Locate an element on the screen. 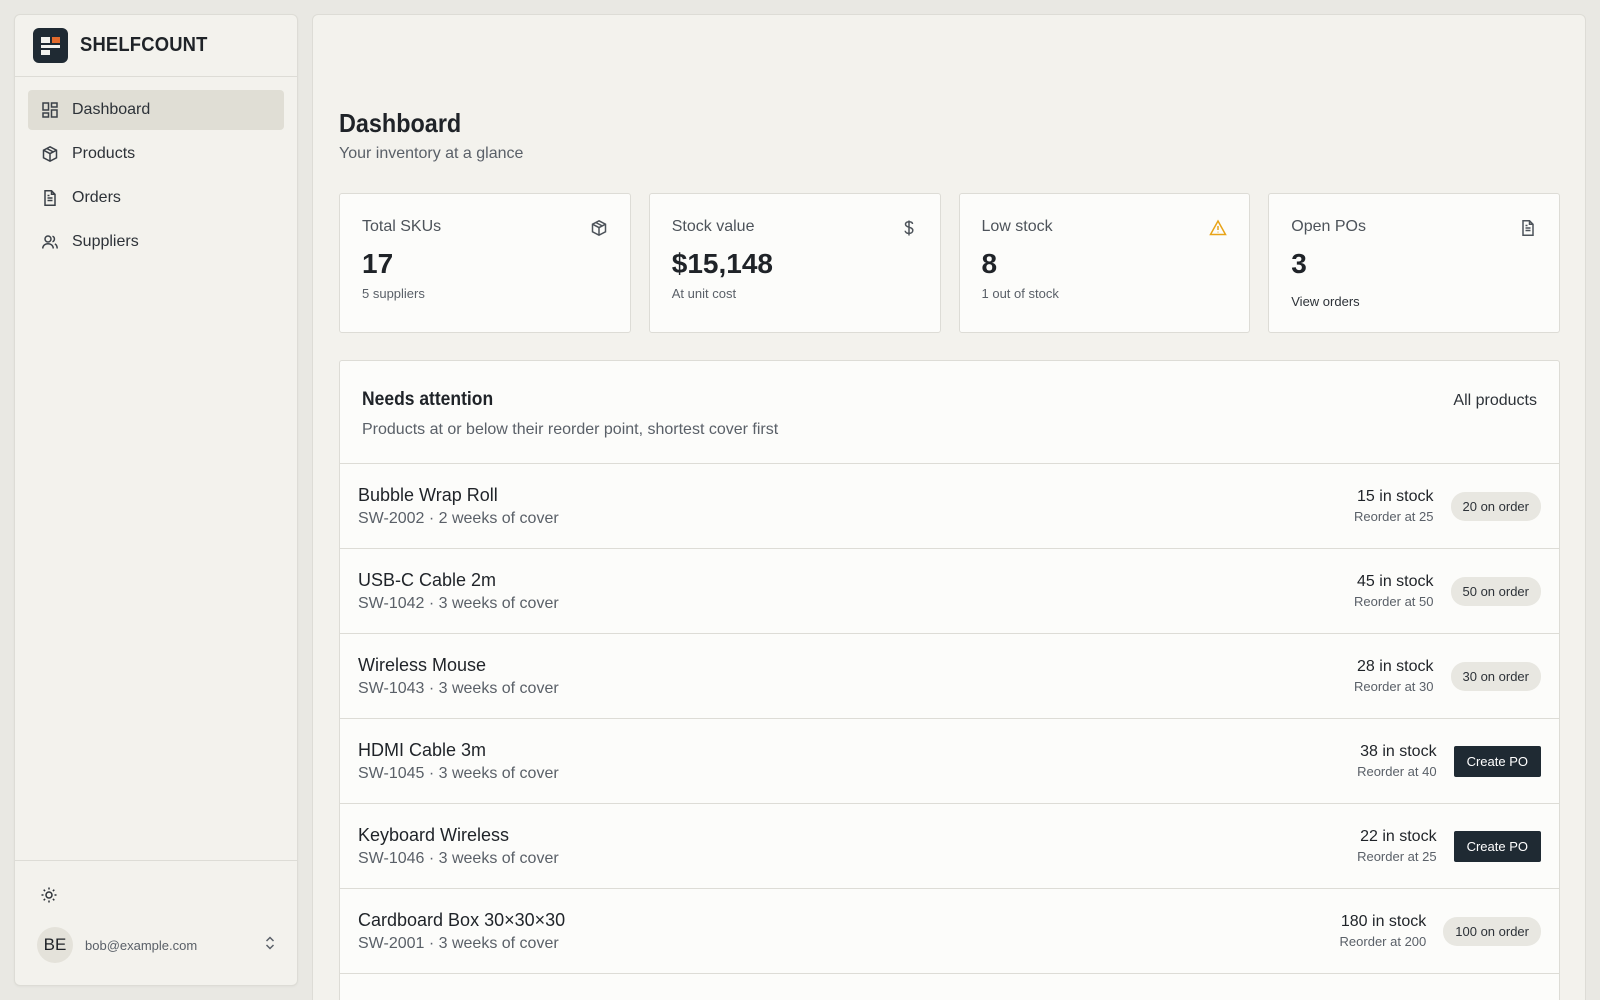 The image size is (1600, 1000). user-email: bob@example.com is located at coordinates (141, 945).